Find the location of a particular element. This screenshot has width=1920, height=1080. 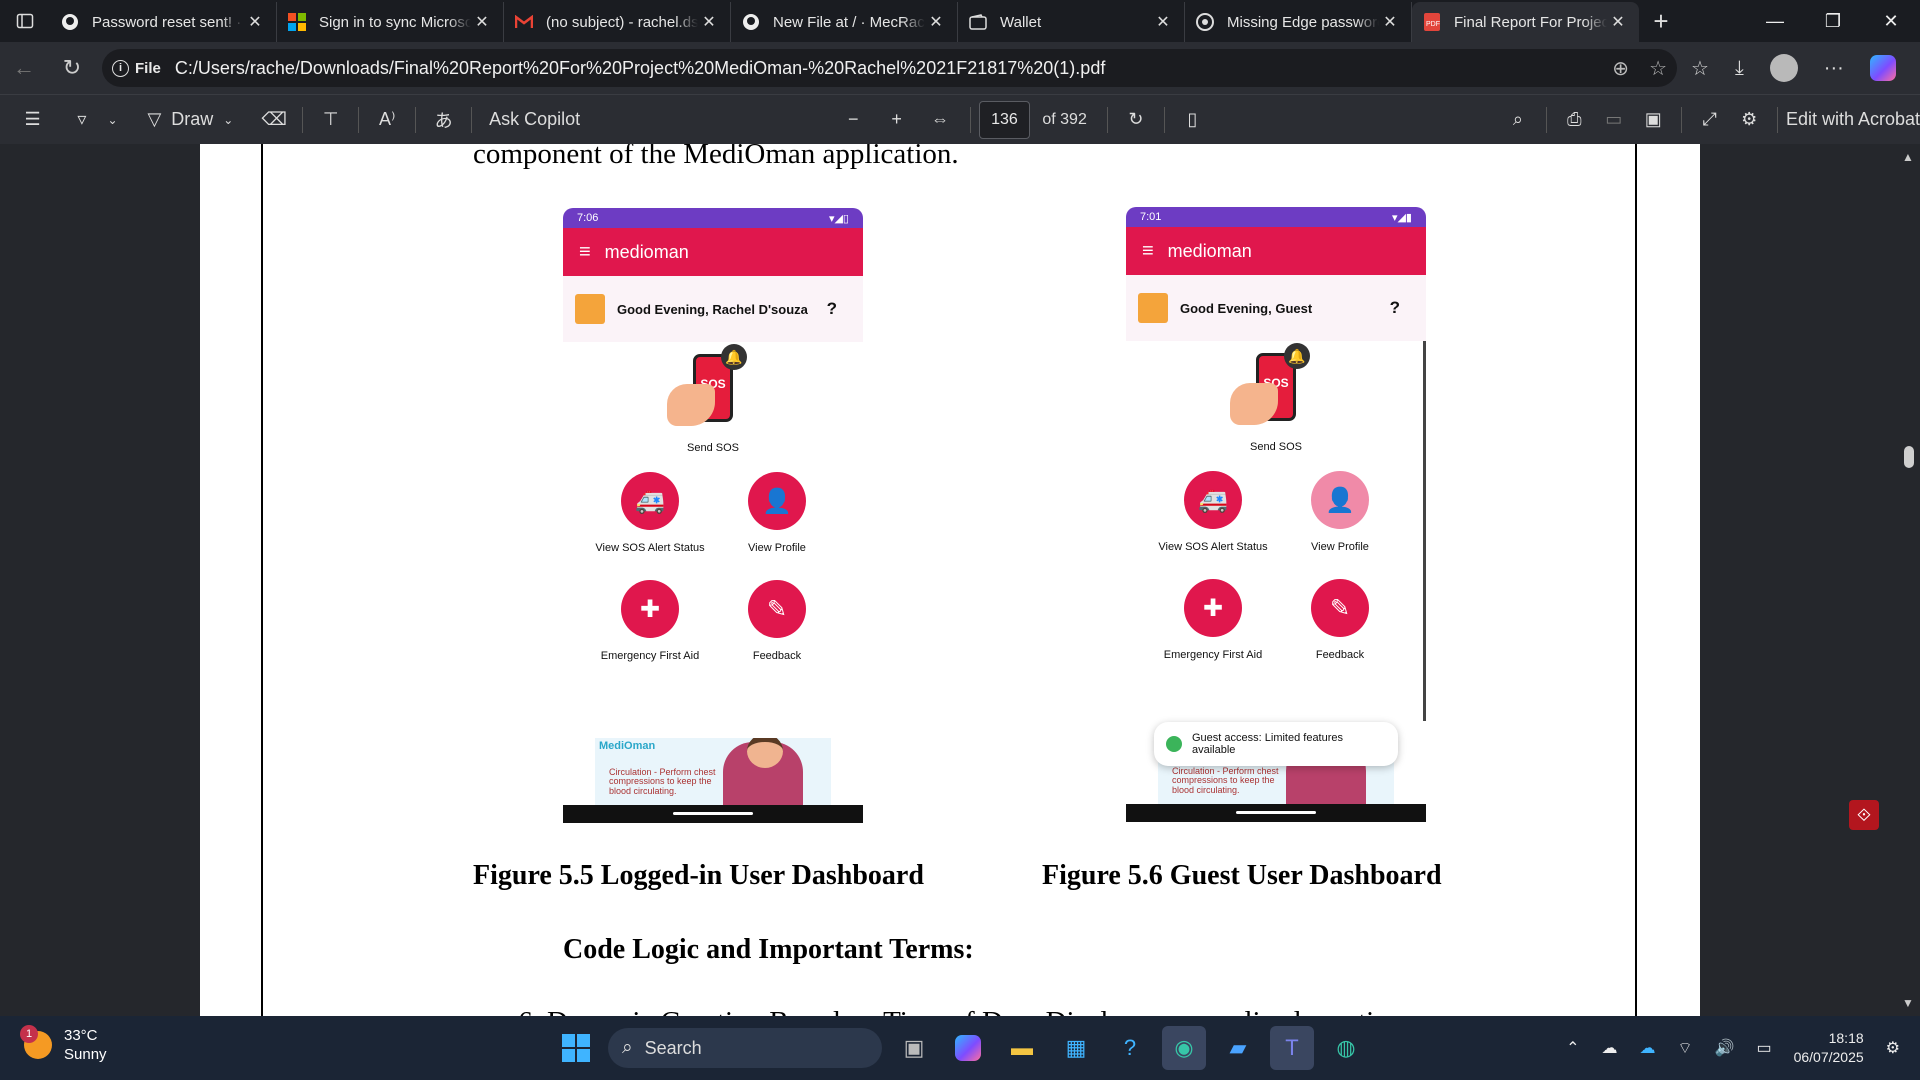

refresh-button: ↻ is located at coordinates (72, 68).